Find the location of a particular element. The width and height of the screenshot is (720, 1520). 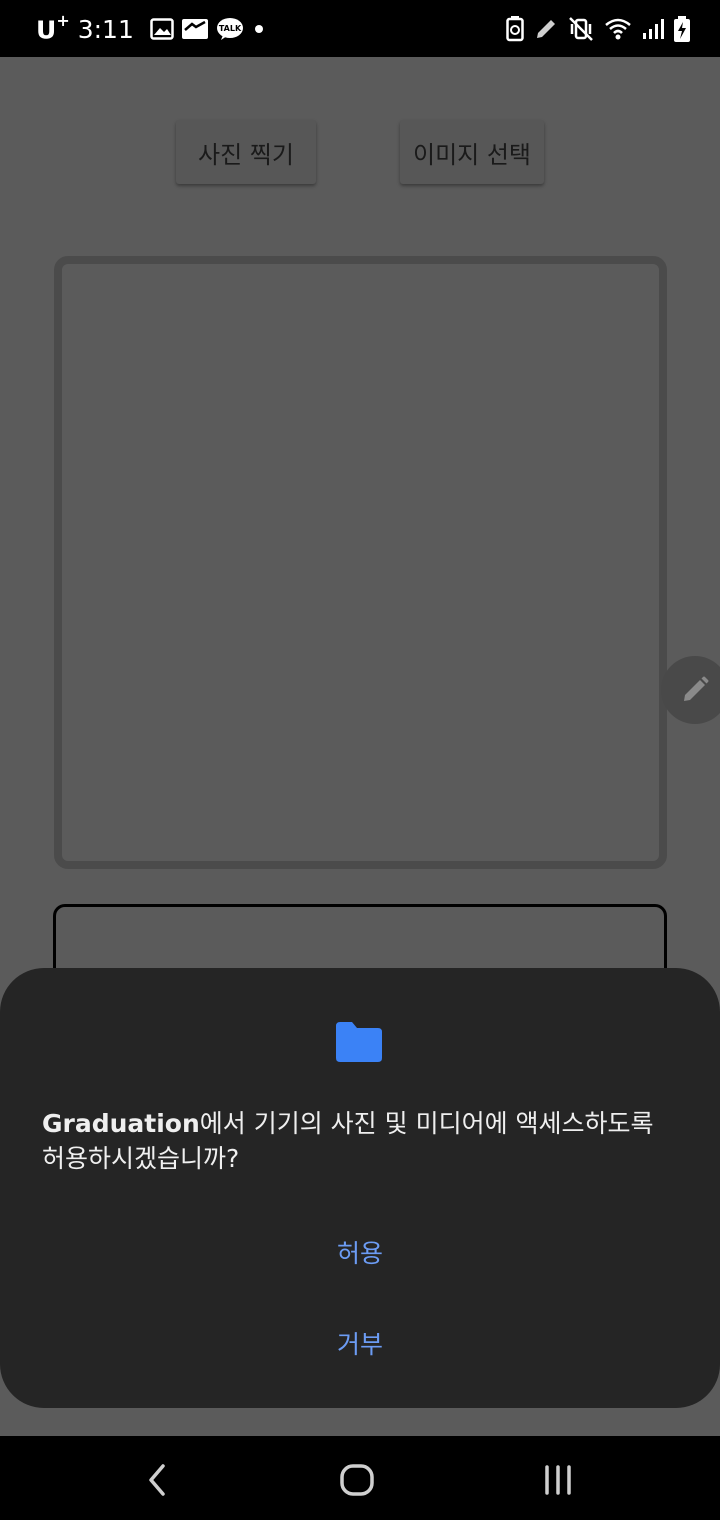

status-bar-left: U+ 3:11 TALK is located at coordinates (151, 32).